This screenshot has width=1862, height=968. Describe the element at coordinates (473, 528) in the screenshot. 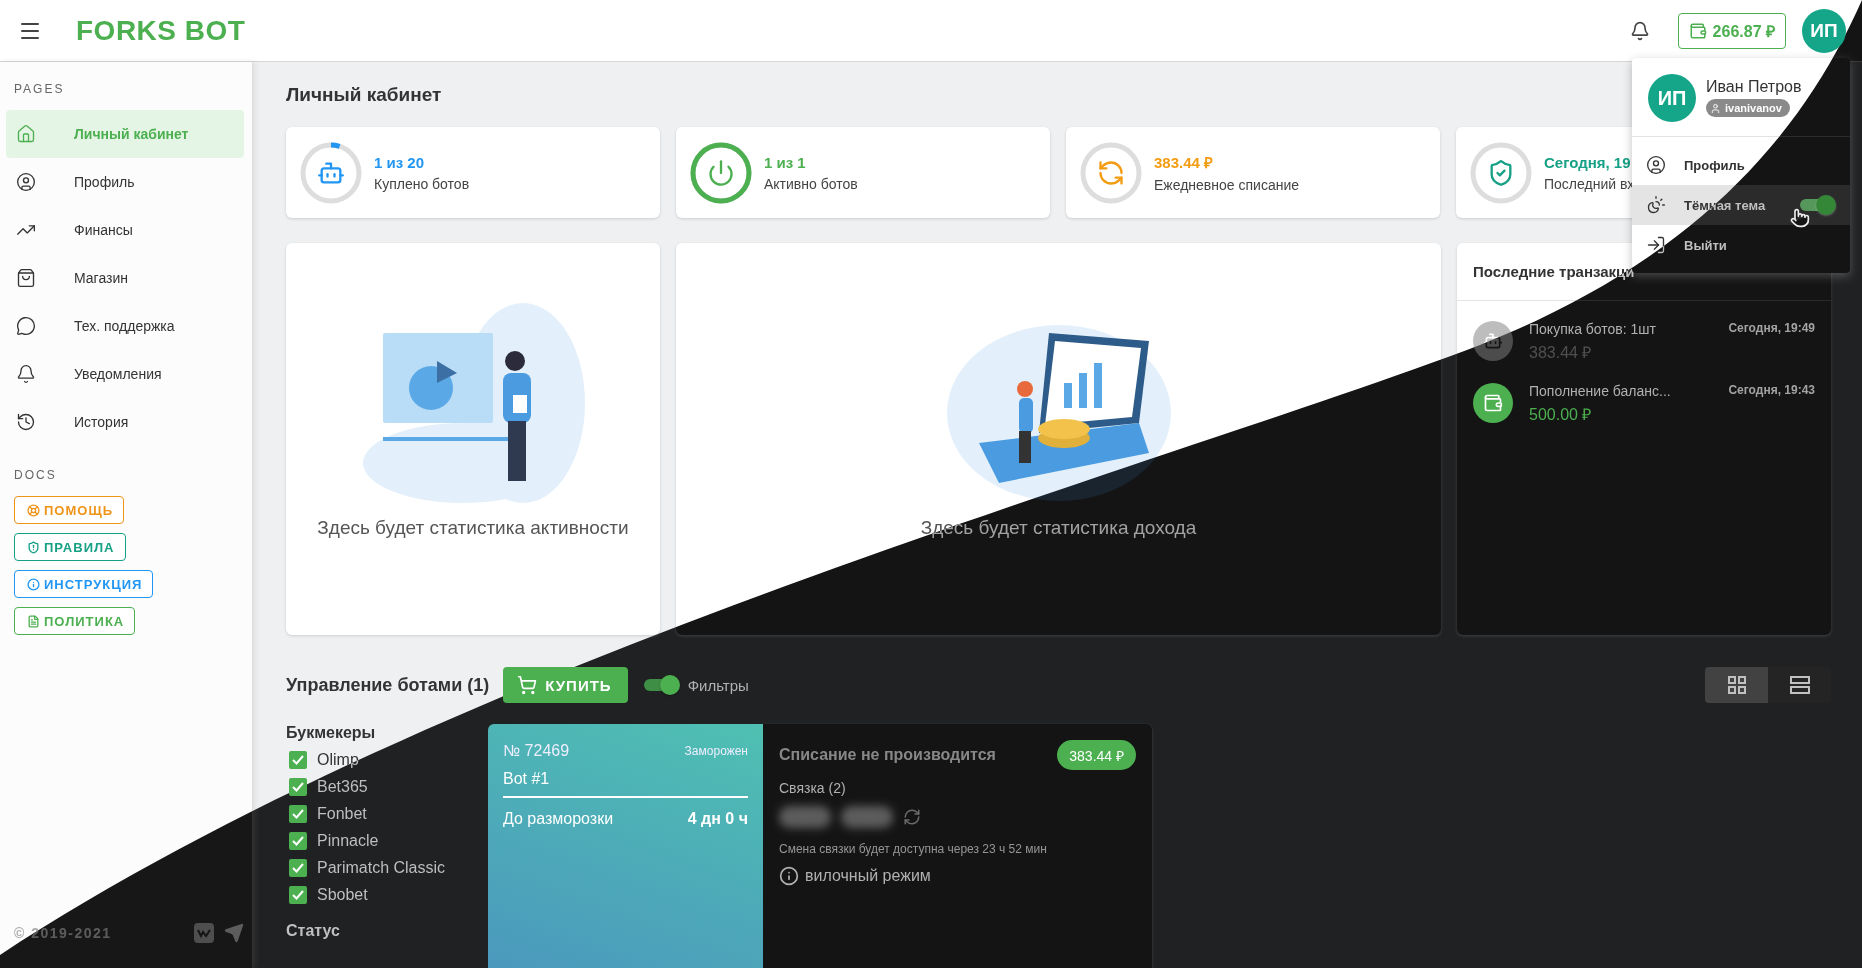

I see `placeholder-caption: Здесь будет статистика активности` at that location.